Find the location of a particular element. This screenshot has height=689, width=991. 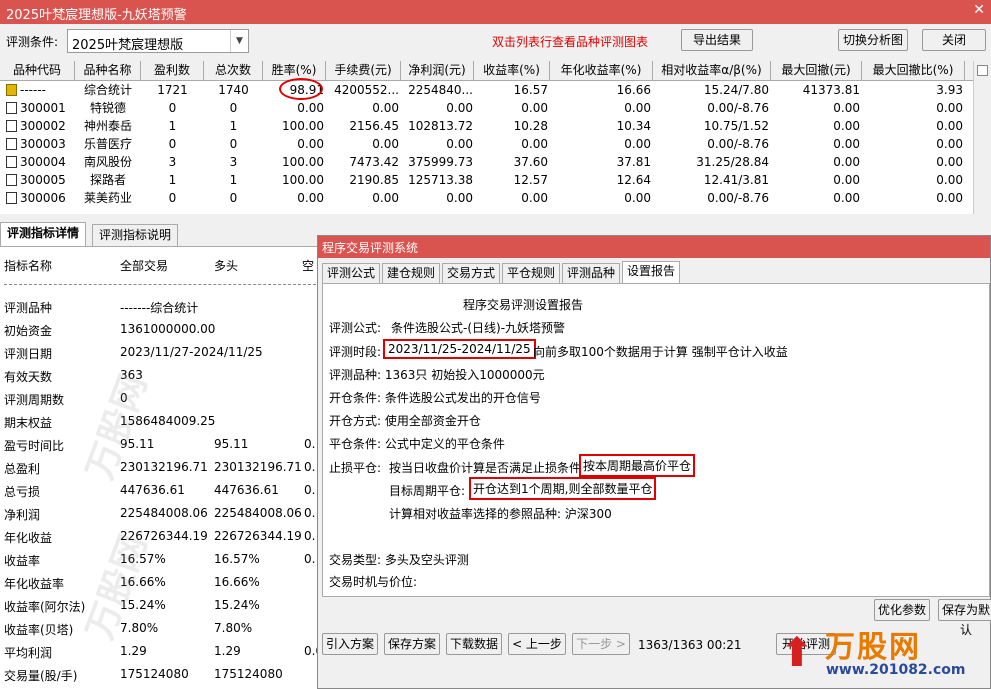

close-icon: ✕ is located at coordinates (979, 10).